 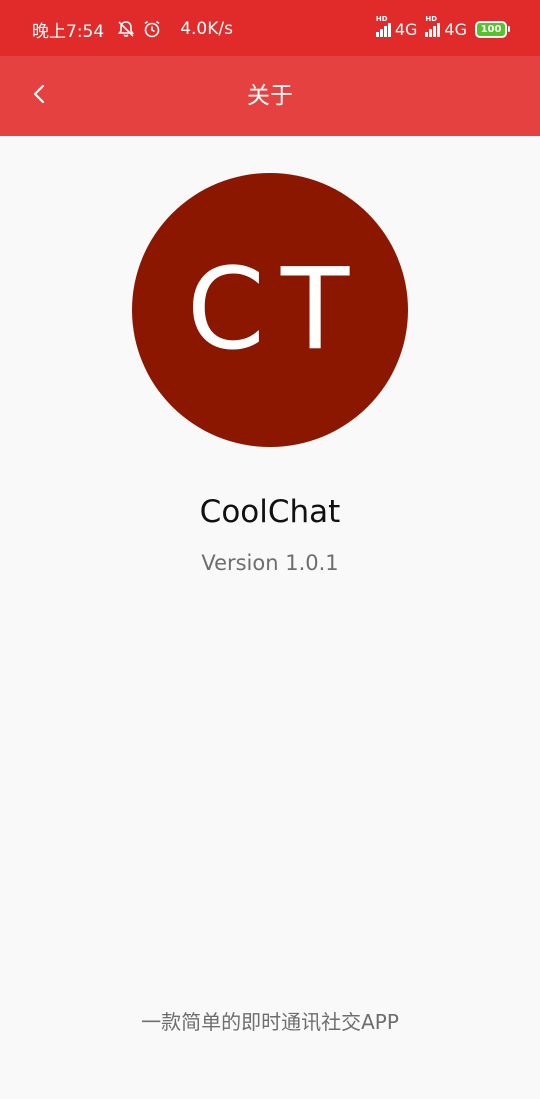 What do you see at coordinates (206, 29) in the screenshot?
I see `network-speed: 4.0K/s` at bounding box center [206, 29].